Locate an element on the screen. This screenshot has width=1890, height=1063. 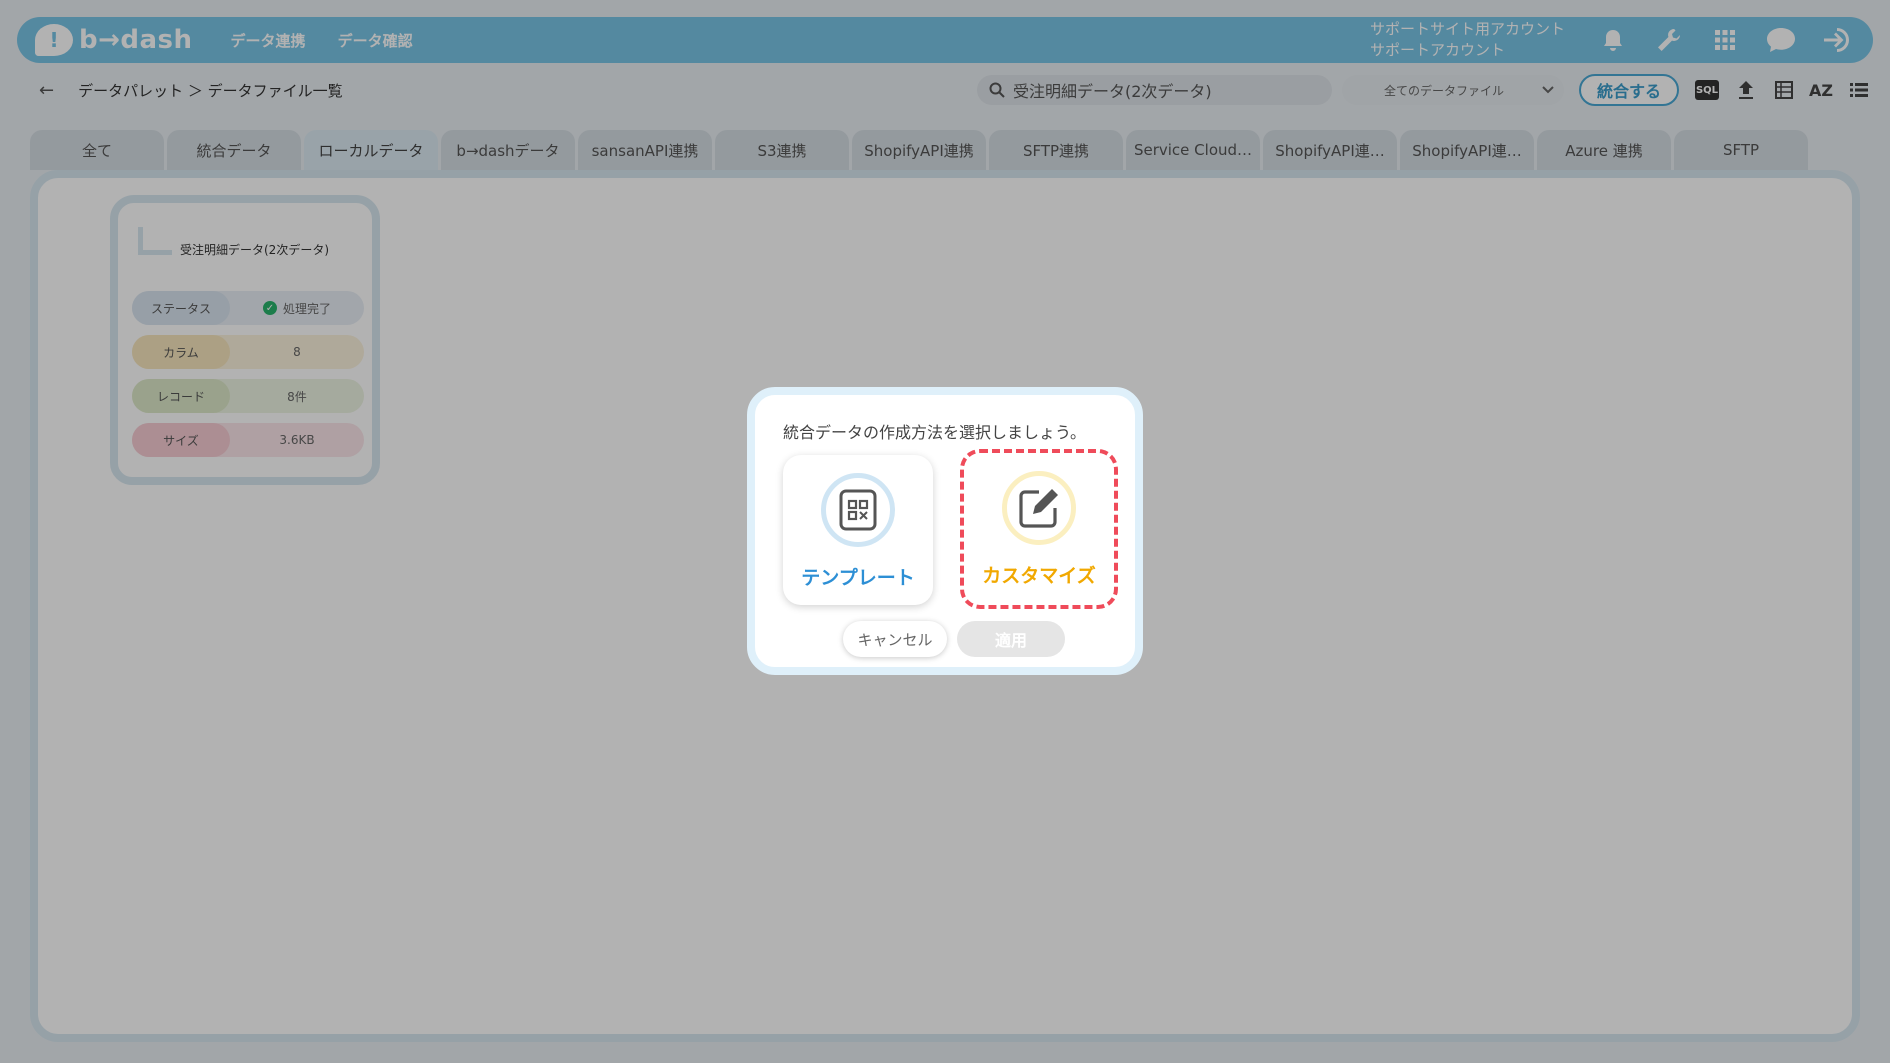
dialog-message: 統合データの作成方法を選択しましょう。 is located at coordinates (935, 432).